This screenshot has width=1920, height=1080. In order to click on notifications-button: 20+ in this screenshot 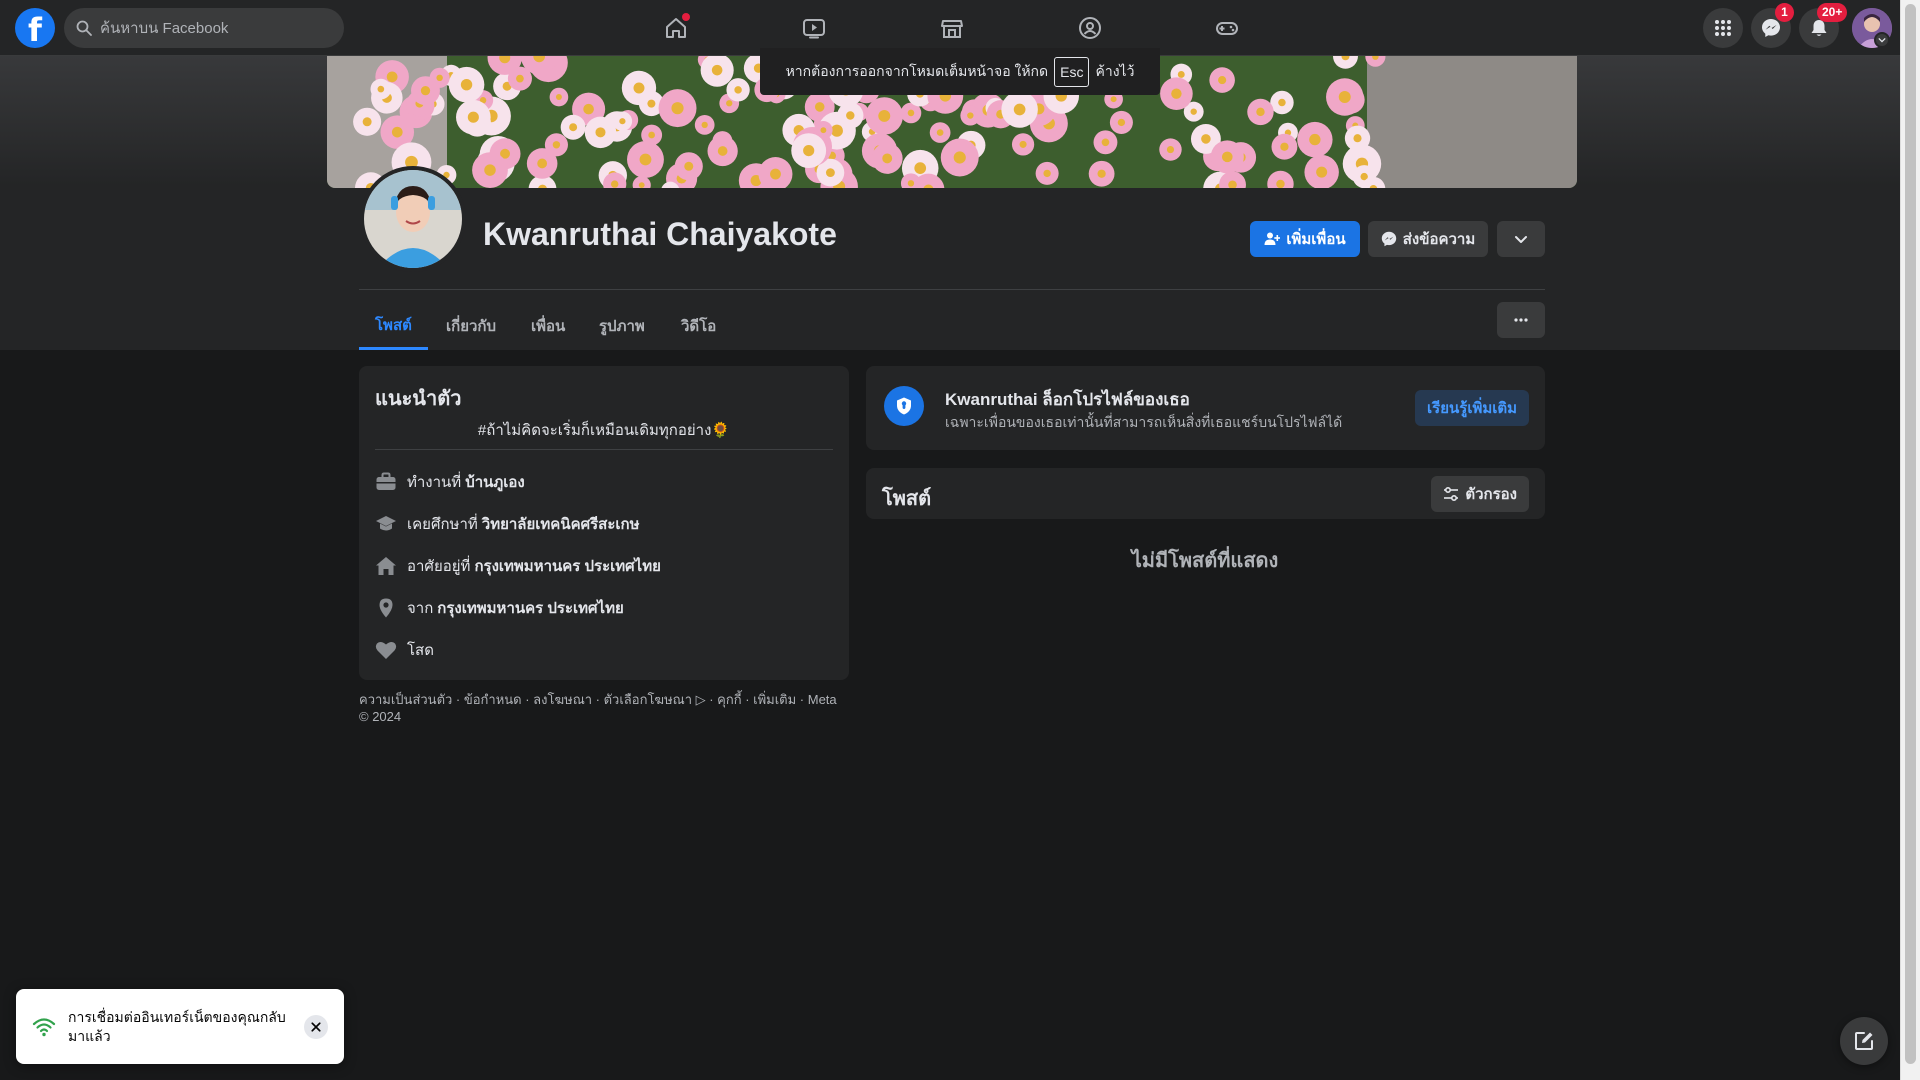, I will do `click(1823, 25)`.